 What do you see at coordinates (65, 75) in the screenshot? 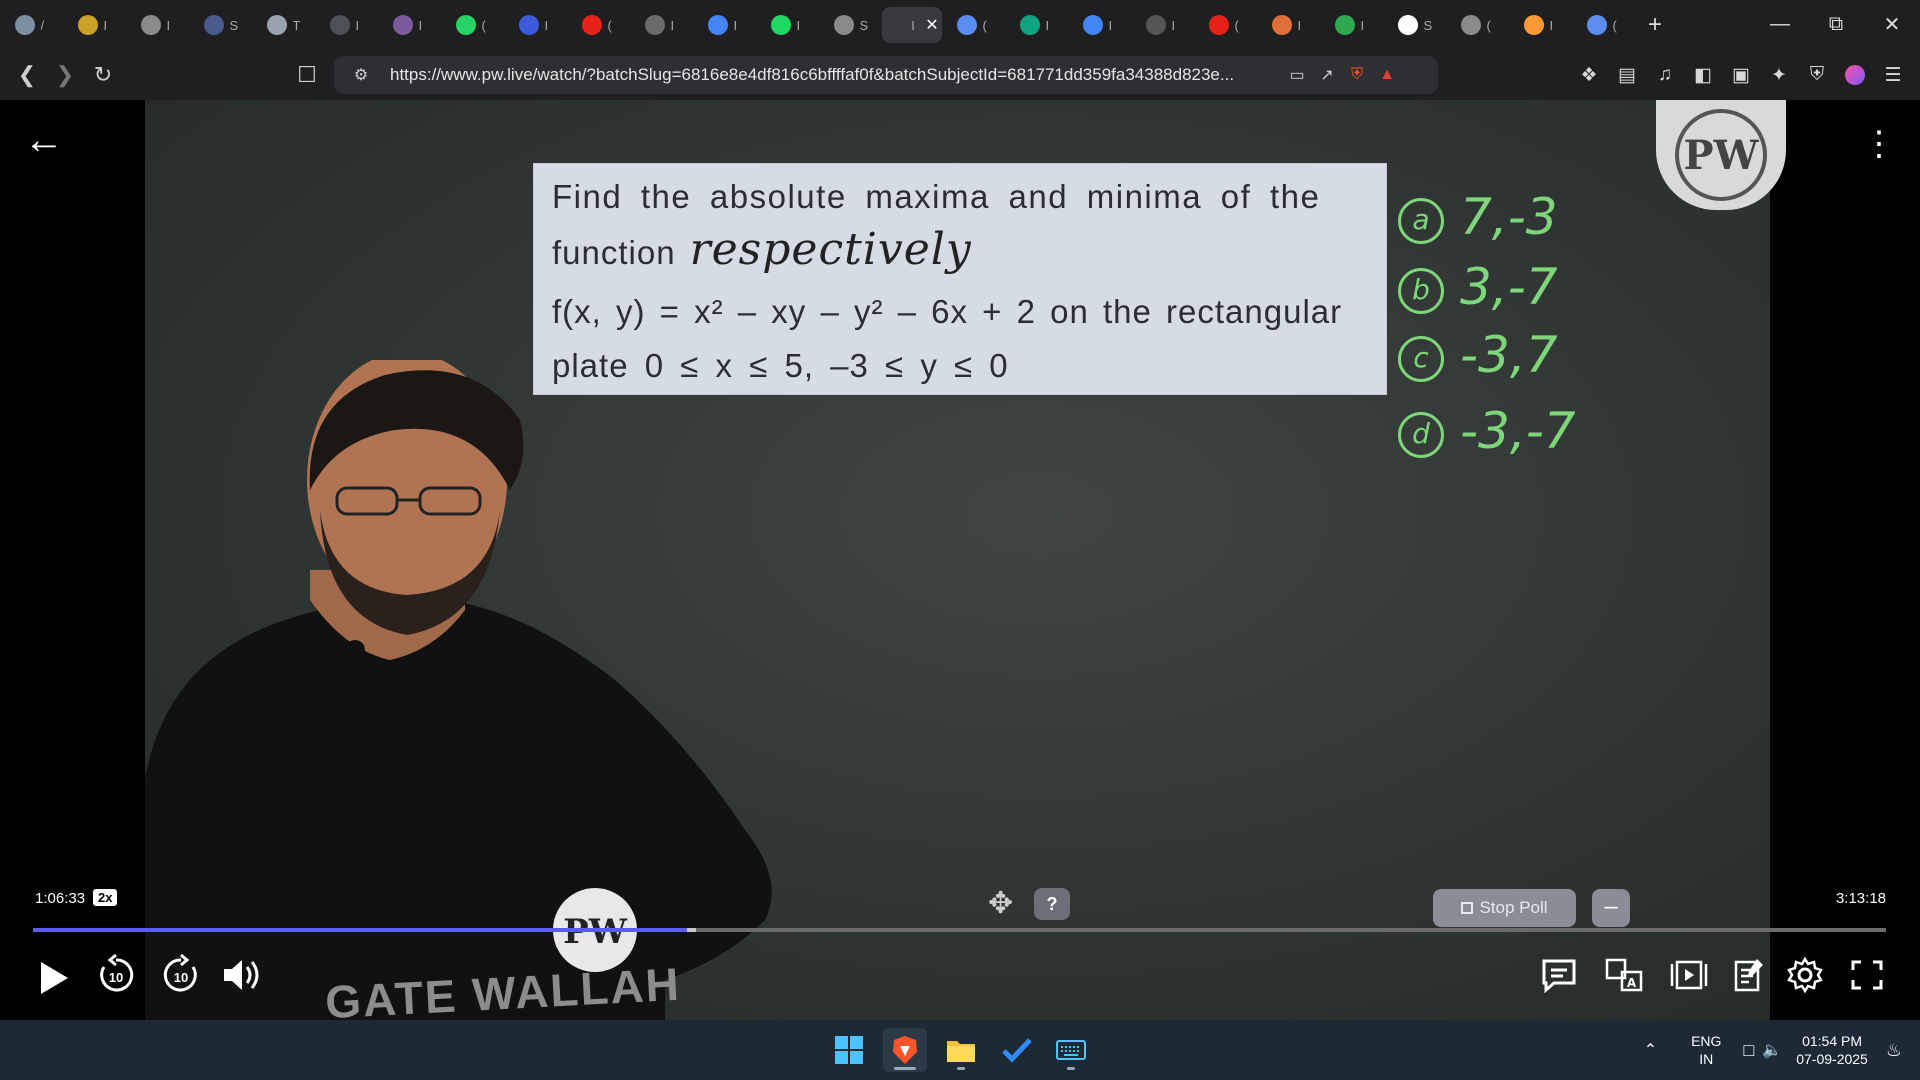
I see `forward-button: ❯` at bounding box center [65, 75].